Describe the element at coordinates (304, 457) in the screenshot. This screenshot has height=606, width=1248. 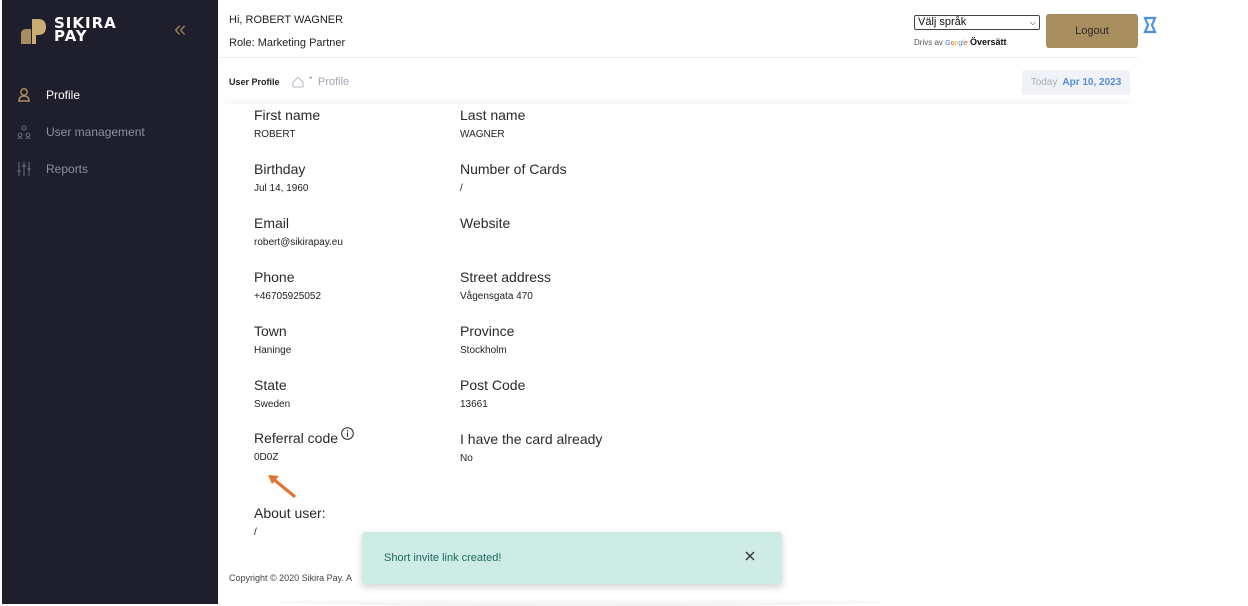
I see `referral-code-value: 0D0Z` at that location.